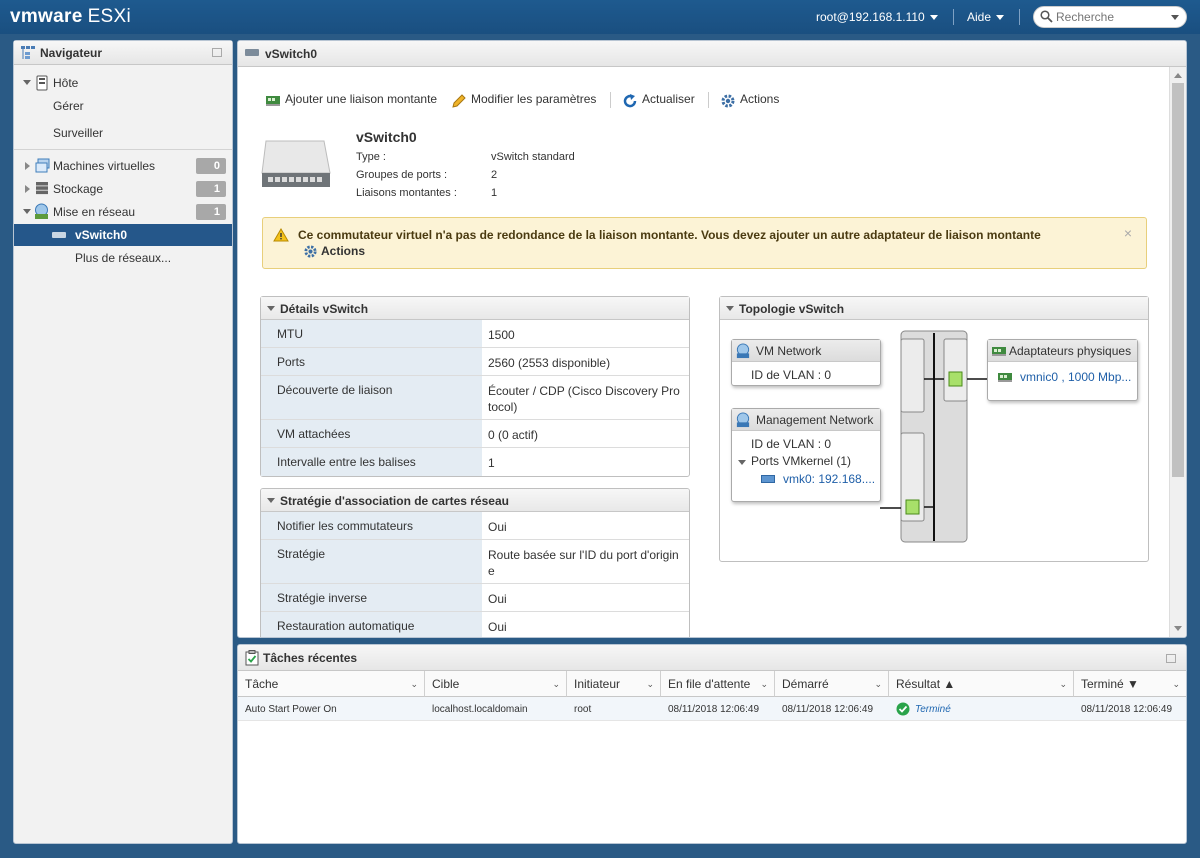 This screenshot has width=1200, height=858. What do you see at coordinates (123, 235) in the screenshot?
I see `nav-vswitch0: vSwitch0` at bounding box center [123, 235].